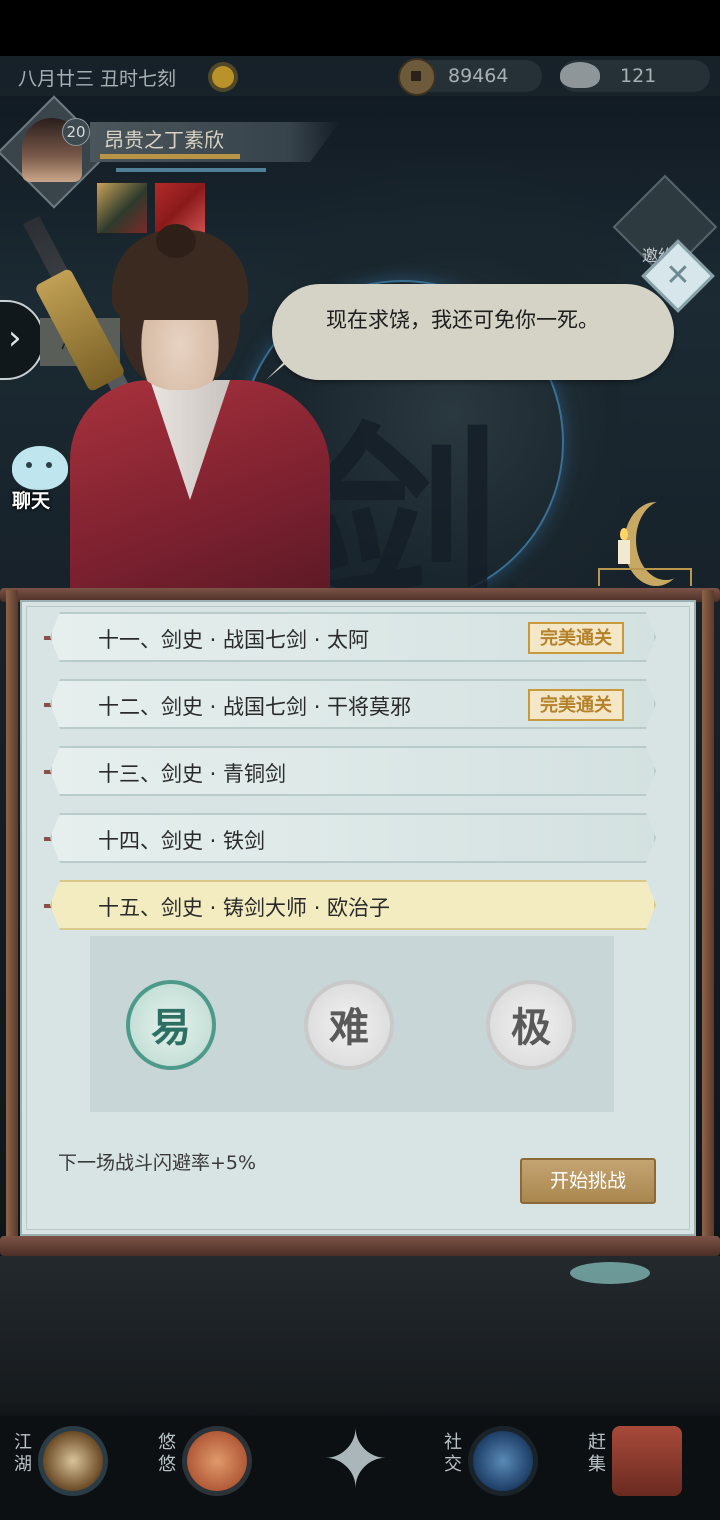  I want to click on battle-bonus-text: 下一场战斗闪避率+5%, so click(157, 1163).